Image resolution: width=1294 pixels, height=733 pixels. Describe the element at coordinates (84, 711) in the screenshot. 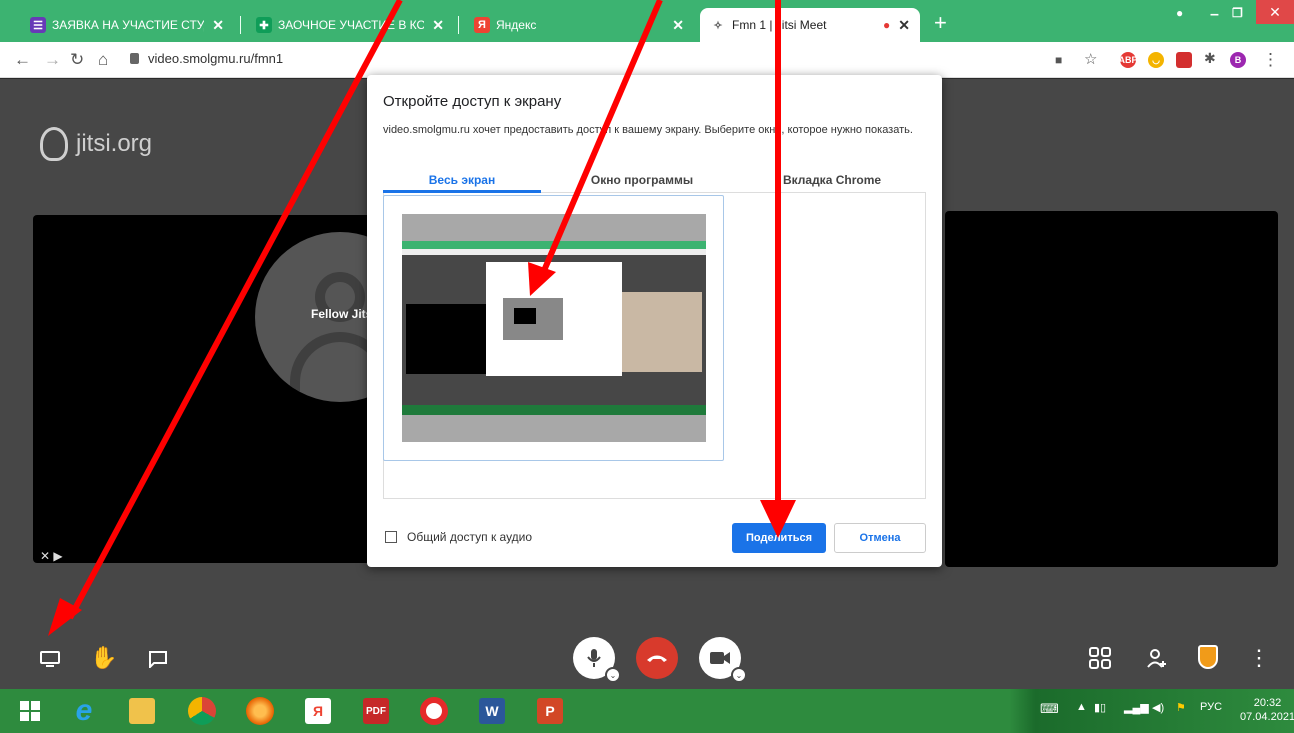

I see `internet-explorer-icon: e` at that location.